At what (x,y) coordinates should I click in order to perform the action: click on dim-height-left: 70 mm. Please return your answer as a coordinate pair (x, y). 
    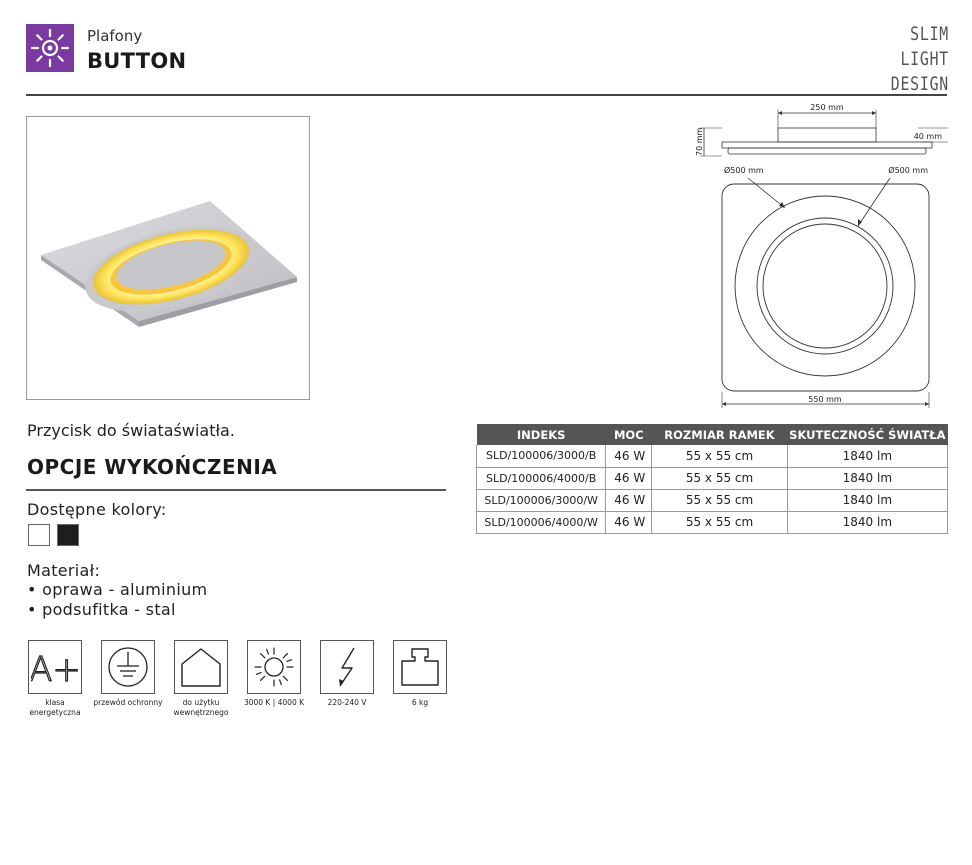
    Looking at the image, I should click on (699, 141).